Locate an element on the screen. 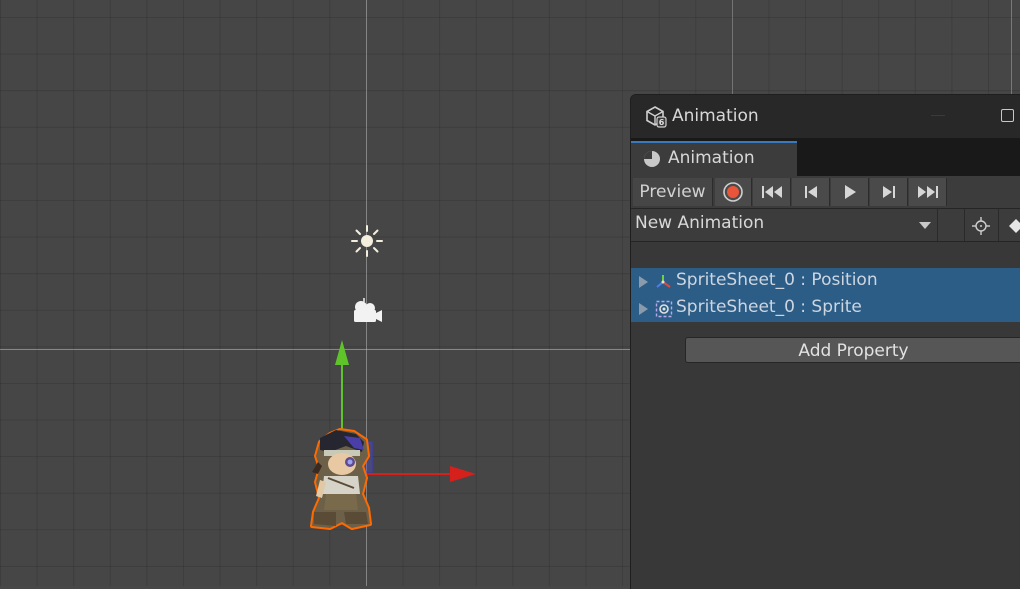 This screenshot has height=589, width=1020. light-gizmo-icon is located at coordinates (367, 241).